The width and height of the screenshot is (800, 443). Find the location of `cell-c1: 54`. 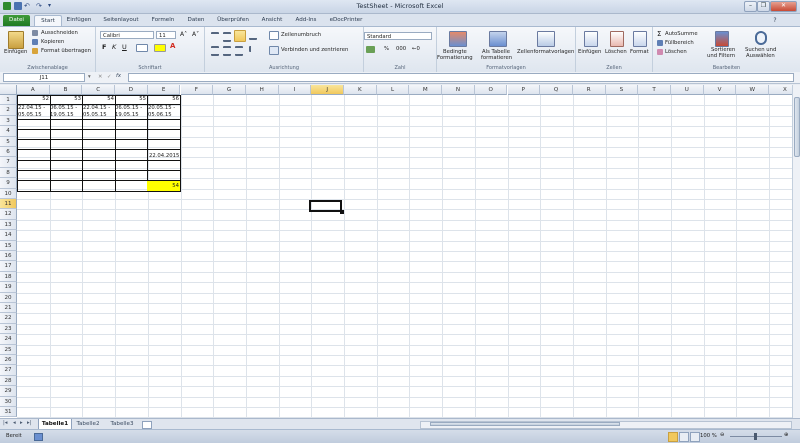

cell-c1: 54 is located at coordinates (98, 99).